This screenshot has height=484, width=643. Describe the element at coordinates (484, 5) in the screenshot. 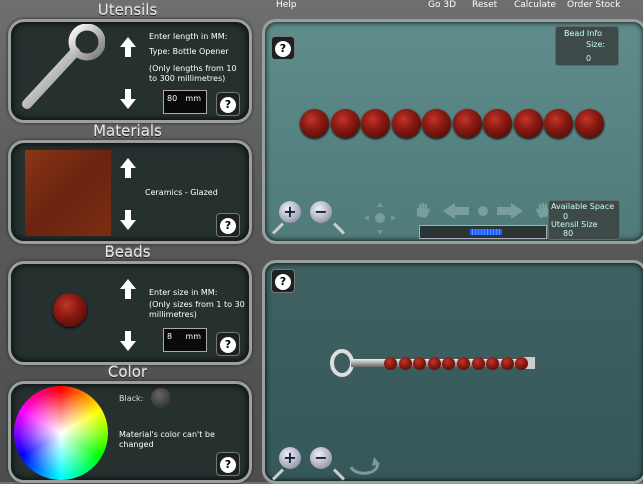

I see `reset-menu: Reset` at that location.